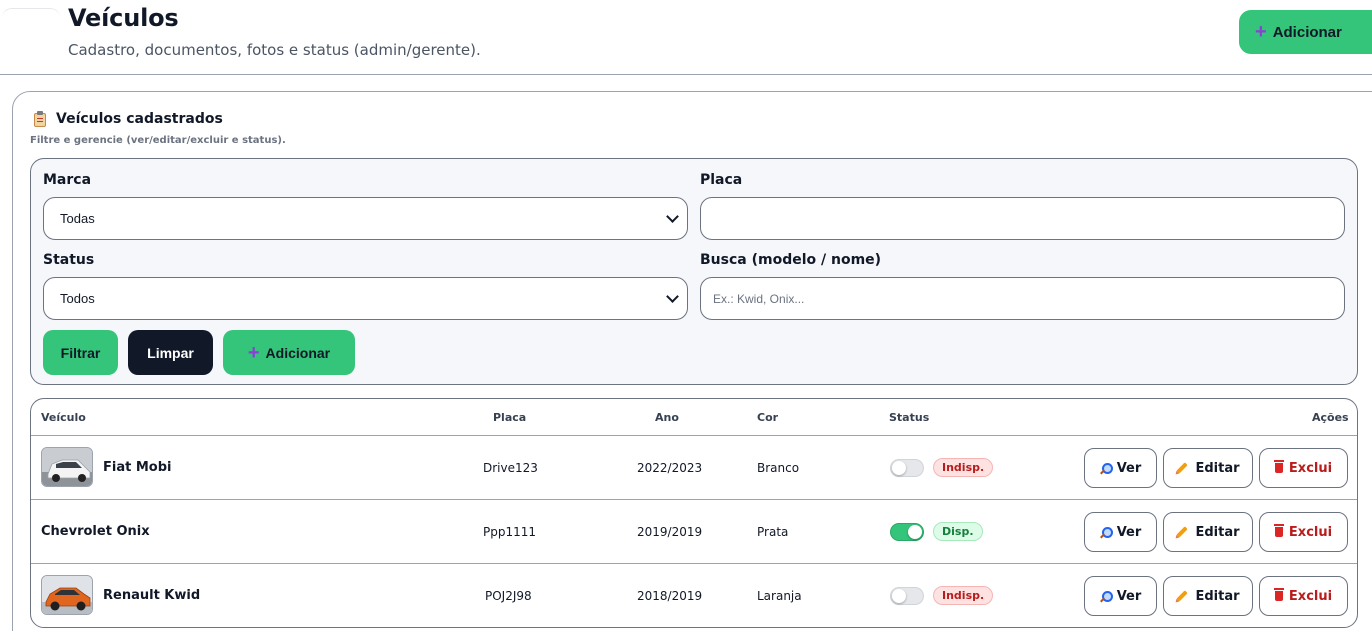 This screenshot has height=631, width=1372. What do you see at coordinates (721, 180) in the screenshot?
I see `plate-label: Placa` at bounding box center [721, 180].